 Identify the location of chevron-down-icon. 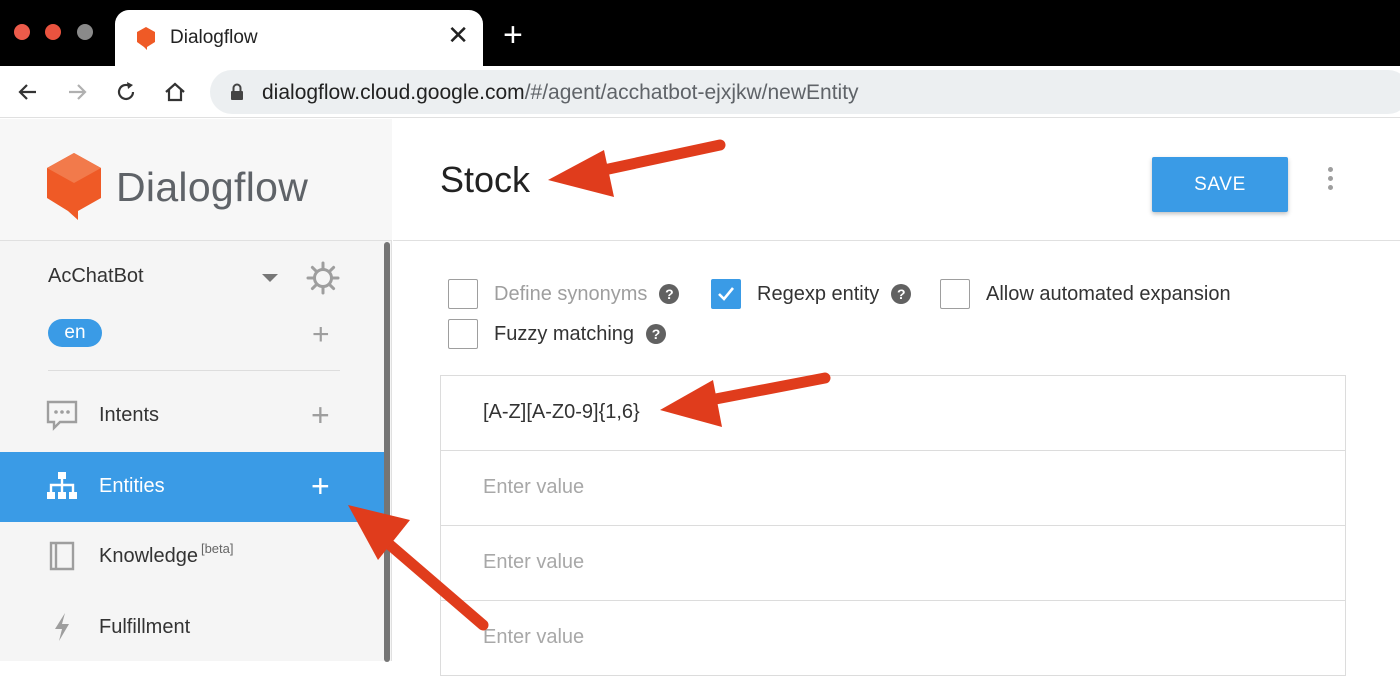
(270, 278).